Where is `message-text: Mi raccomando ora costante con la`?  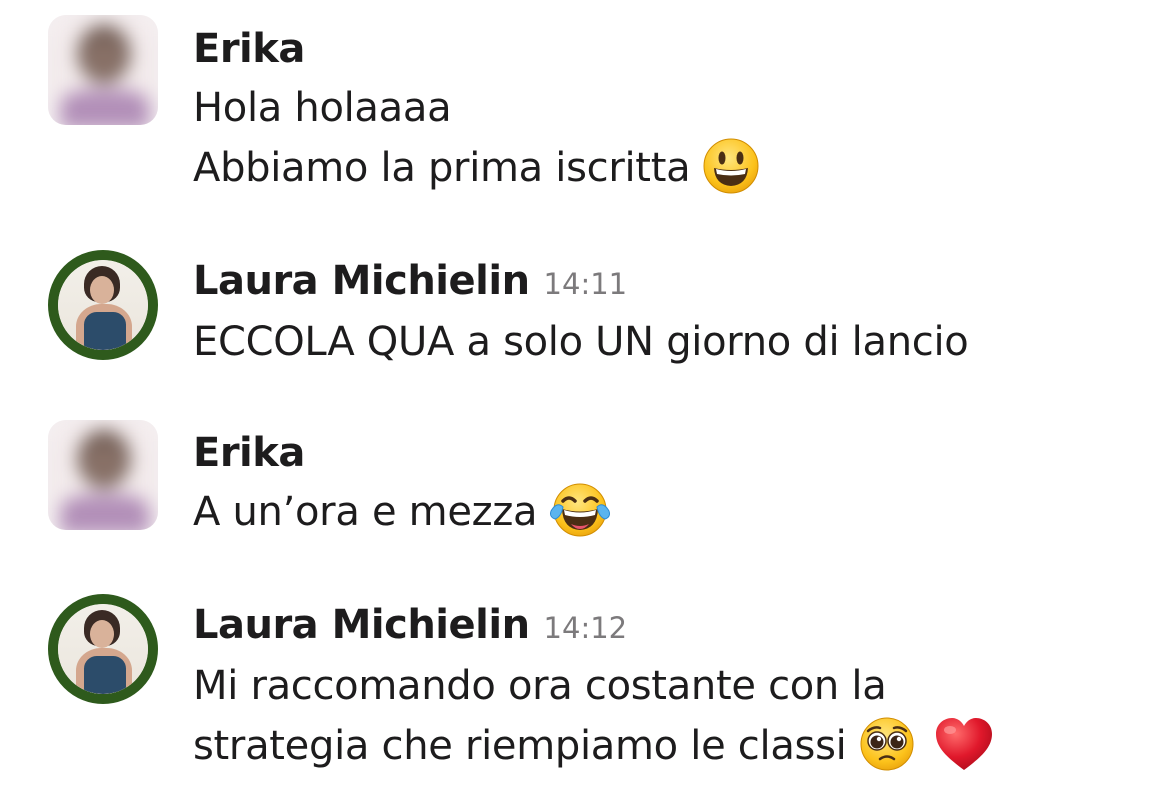 message-text: Mi raccomando ora costante con la is located at coordinates (540, 686).